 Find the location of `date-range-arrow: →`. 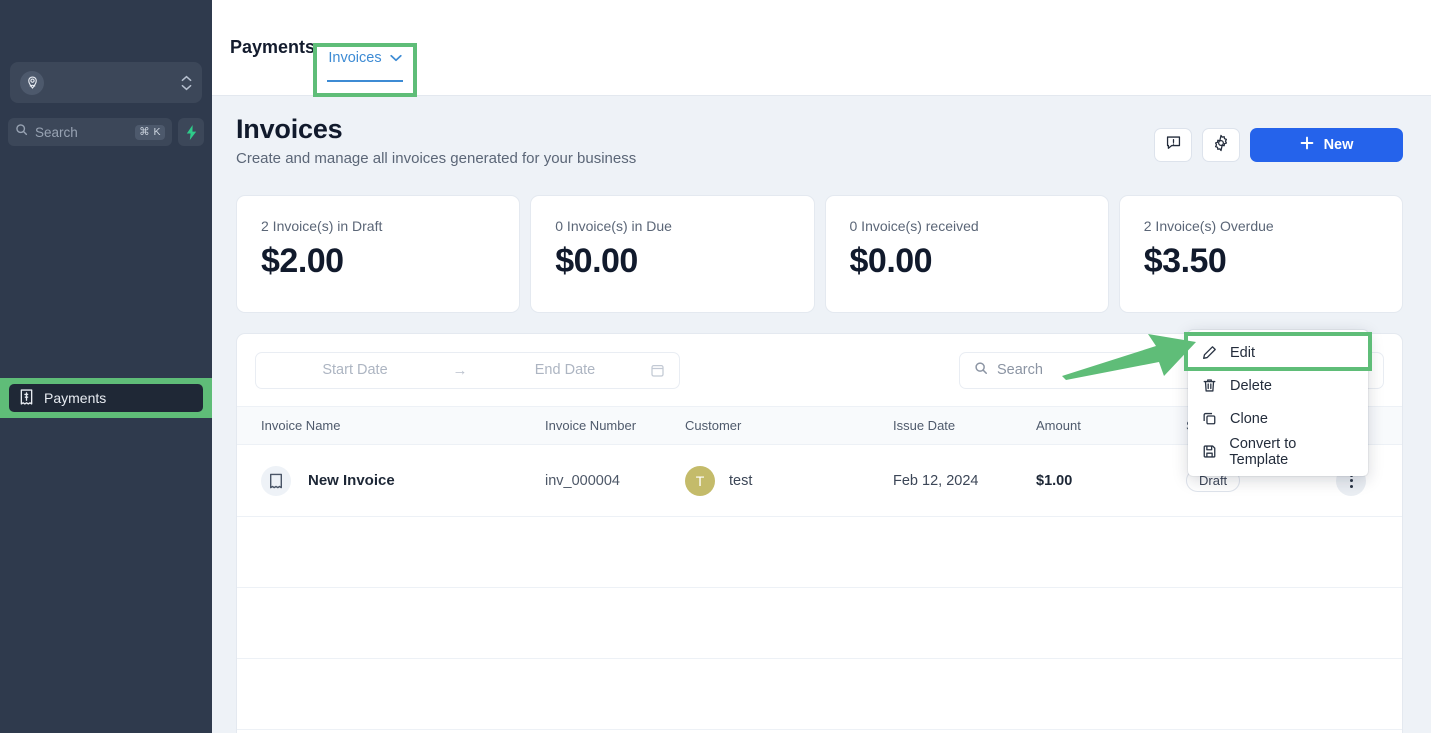

date-range-arrow: → is located at coordinates (460, 370).